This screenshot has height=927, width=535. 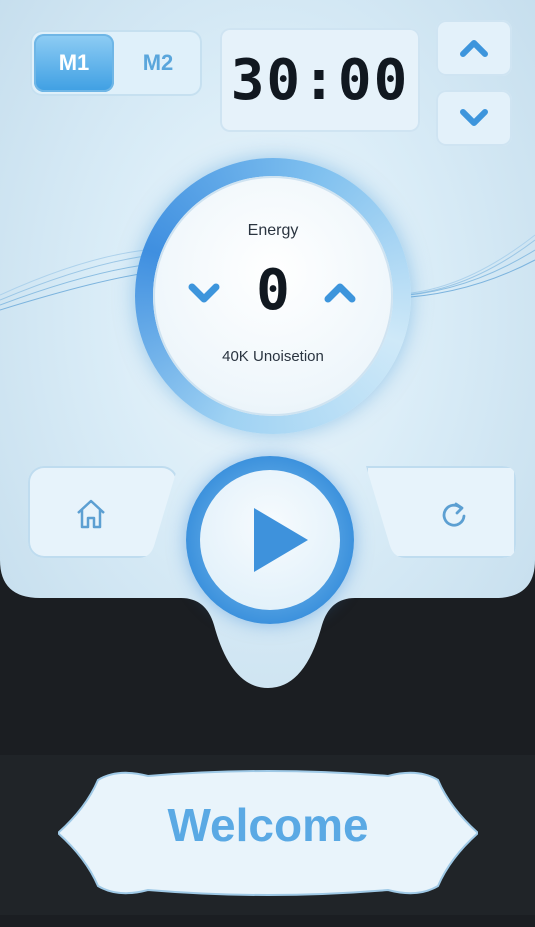 What do you see at coordinates (91, 514) in the screenshot?
I see `home-icon` at bounding box center [91, 514].